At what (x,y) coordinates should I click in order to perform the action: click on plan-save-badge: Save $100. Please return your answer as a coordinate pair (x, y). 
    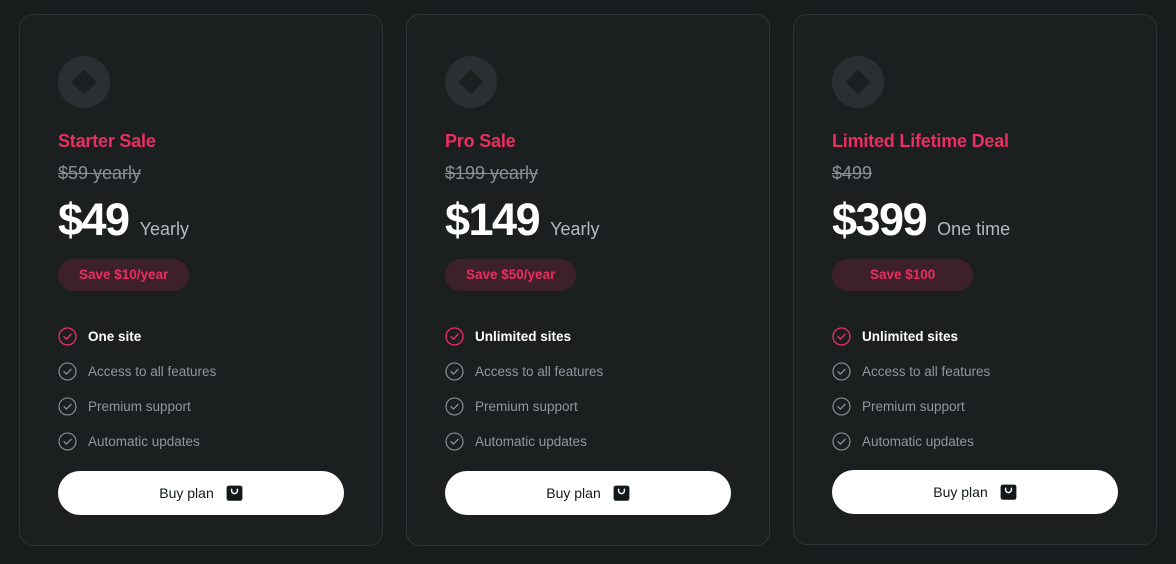
    Looking at the image, I should click on (903, 275).